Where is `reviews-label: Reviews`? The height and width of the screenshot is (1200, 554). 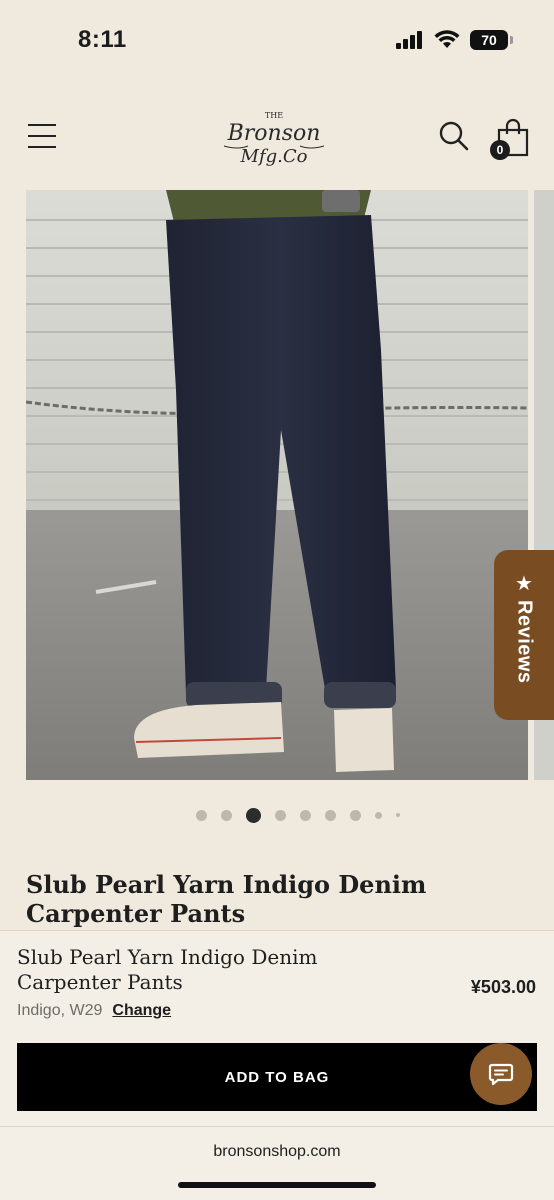
reviews-label: Reviews is located at coordinates (524, 642).